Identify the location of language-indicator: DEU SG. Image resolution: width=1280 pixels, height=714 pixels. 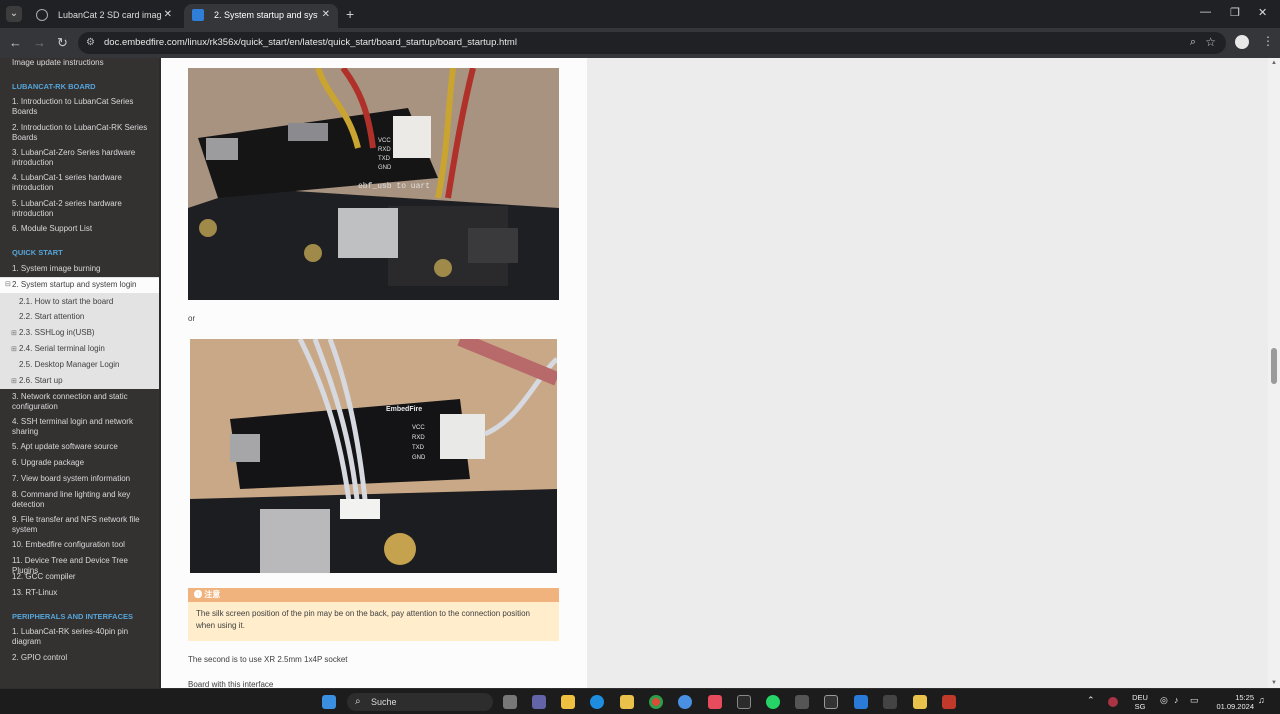
(1140, 702).